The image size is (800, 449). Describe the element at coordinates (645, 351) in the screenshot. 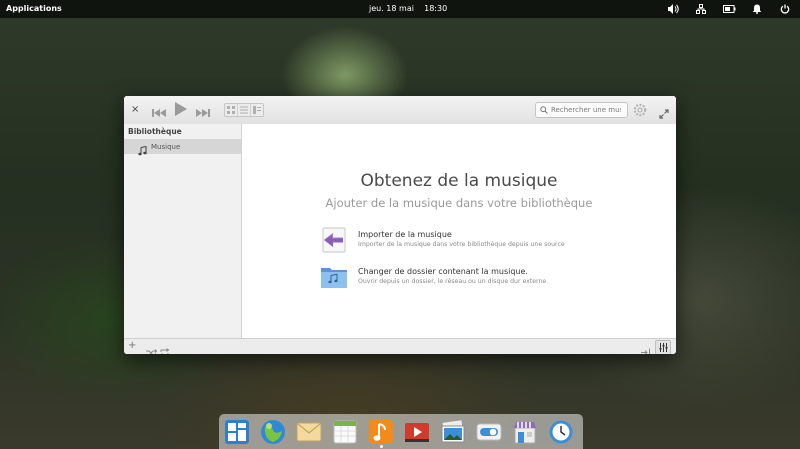

I see `panel-icon` at that location.